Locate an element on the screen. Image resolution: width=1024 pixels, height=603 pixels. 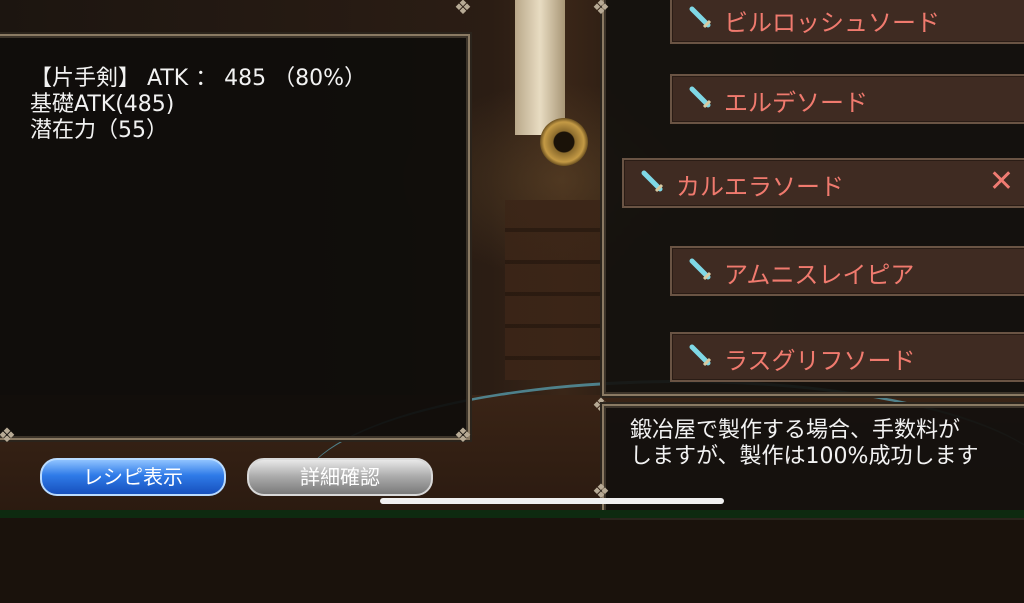
home-indicator is located at coordinates (552, 501).